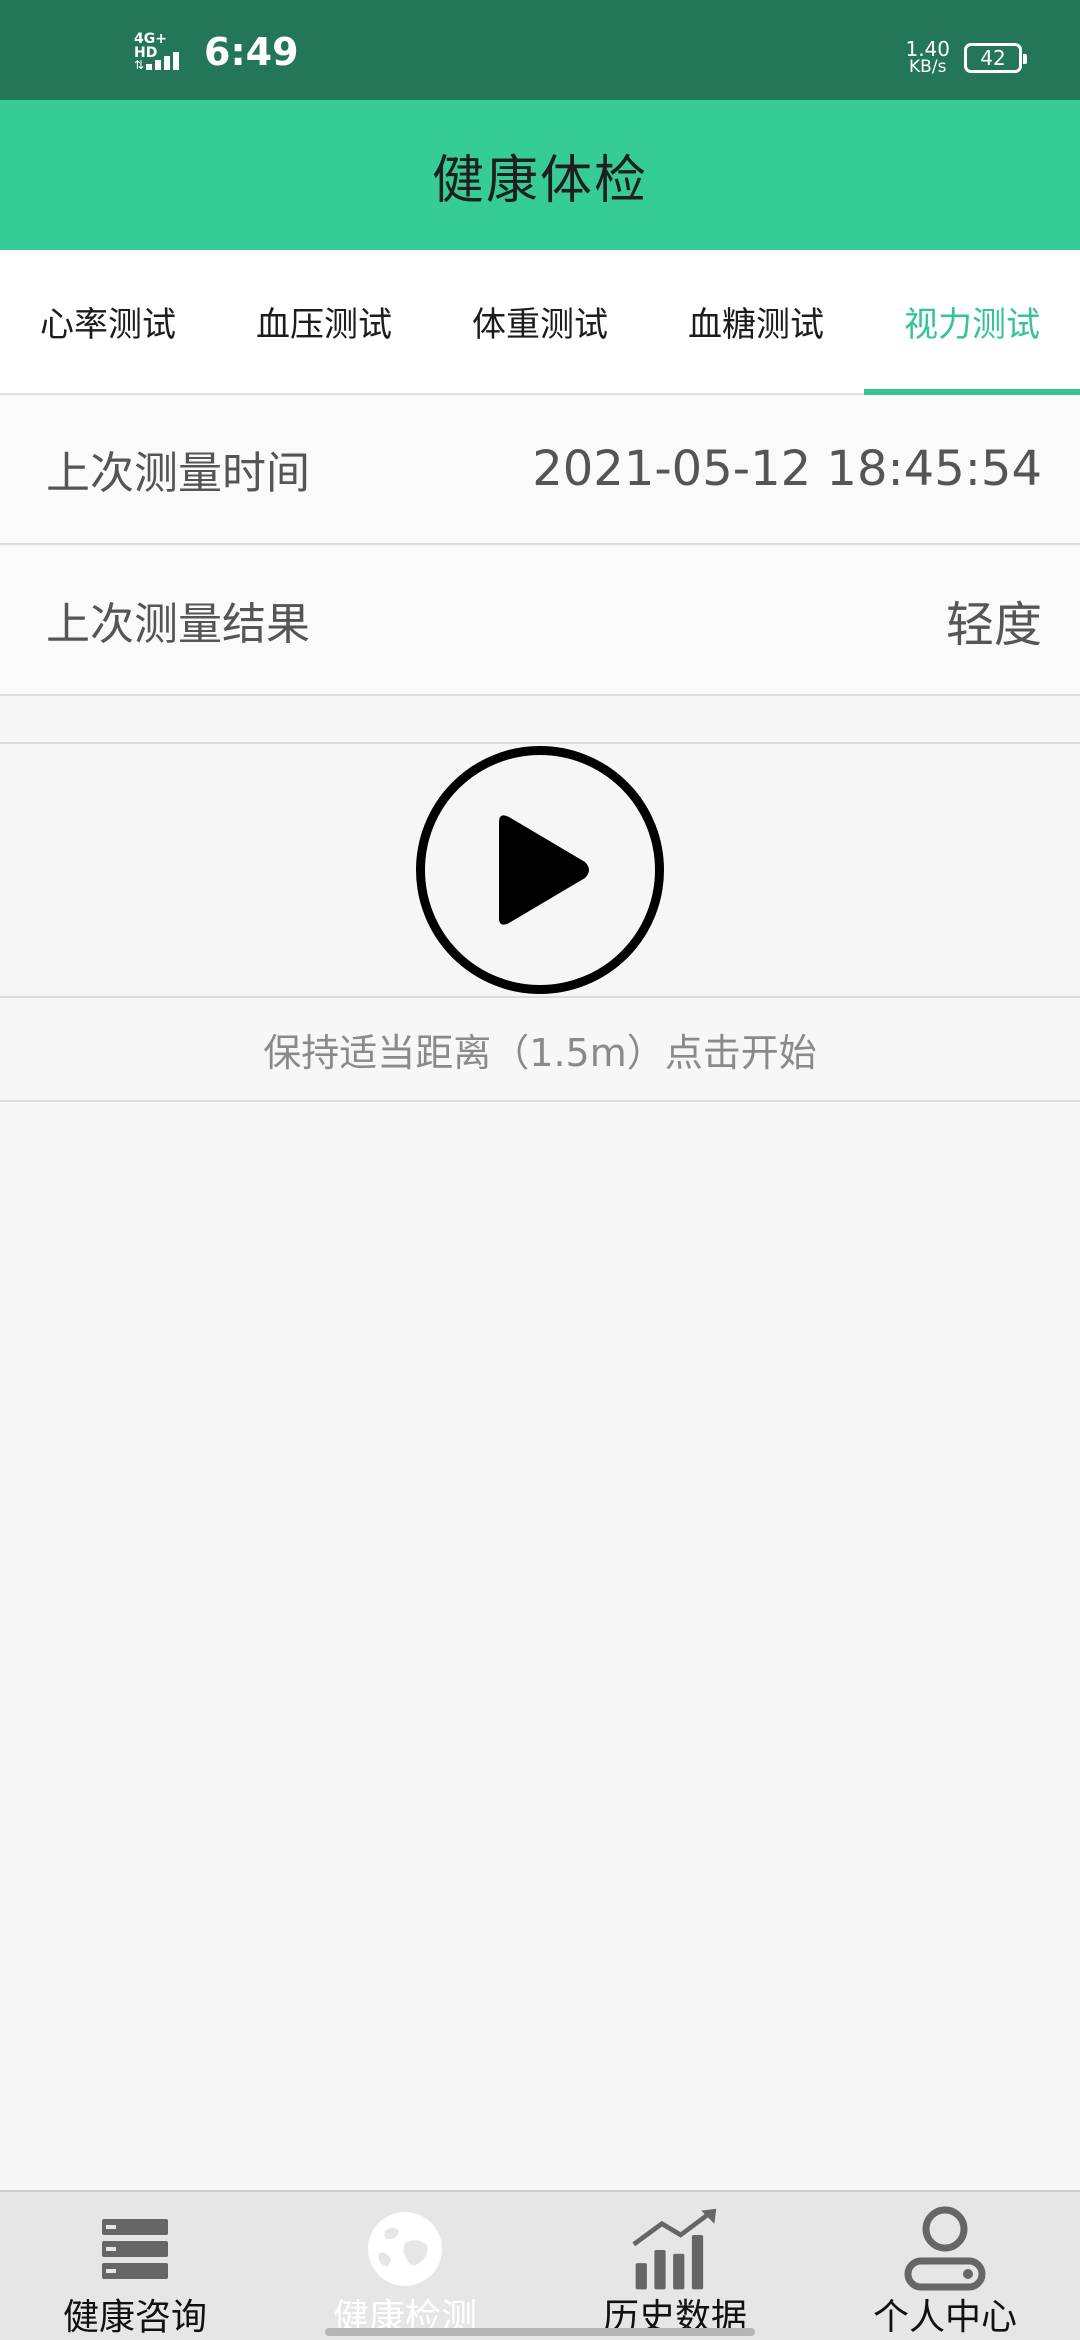  Describe the element at coordinates (324, 321) in the screenshot. I see `tab-blood-pressure: 血压测试` at that location.